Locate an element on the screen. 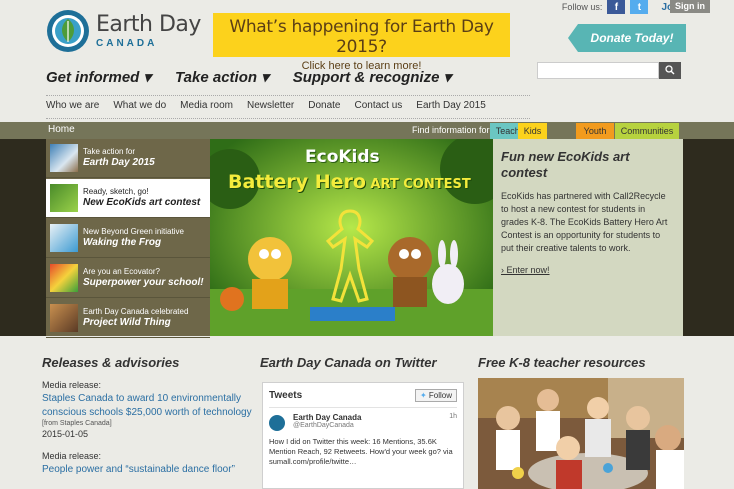  subnav-media-room: Media room is located at coordinates (206, 105).